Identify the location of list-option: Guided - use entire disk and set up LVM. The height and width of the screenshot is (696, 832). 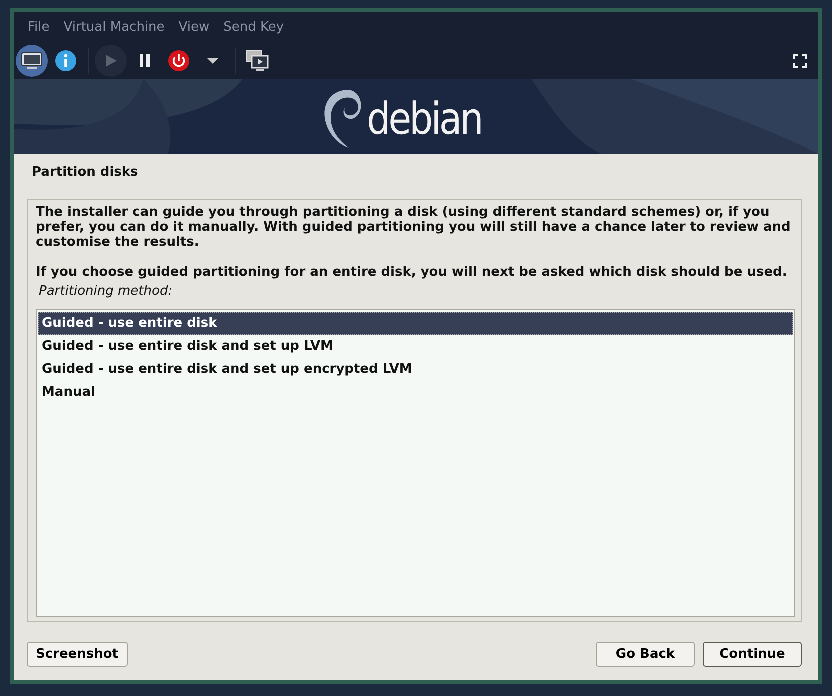
(415, 346).